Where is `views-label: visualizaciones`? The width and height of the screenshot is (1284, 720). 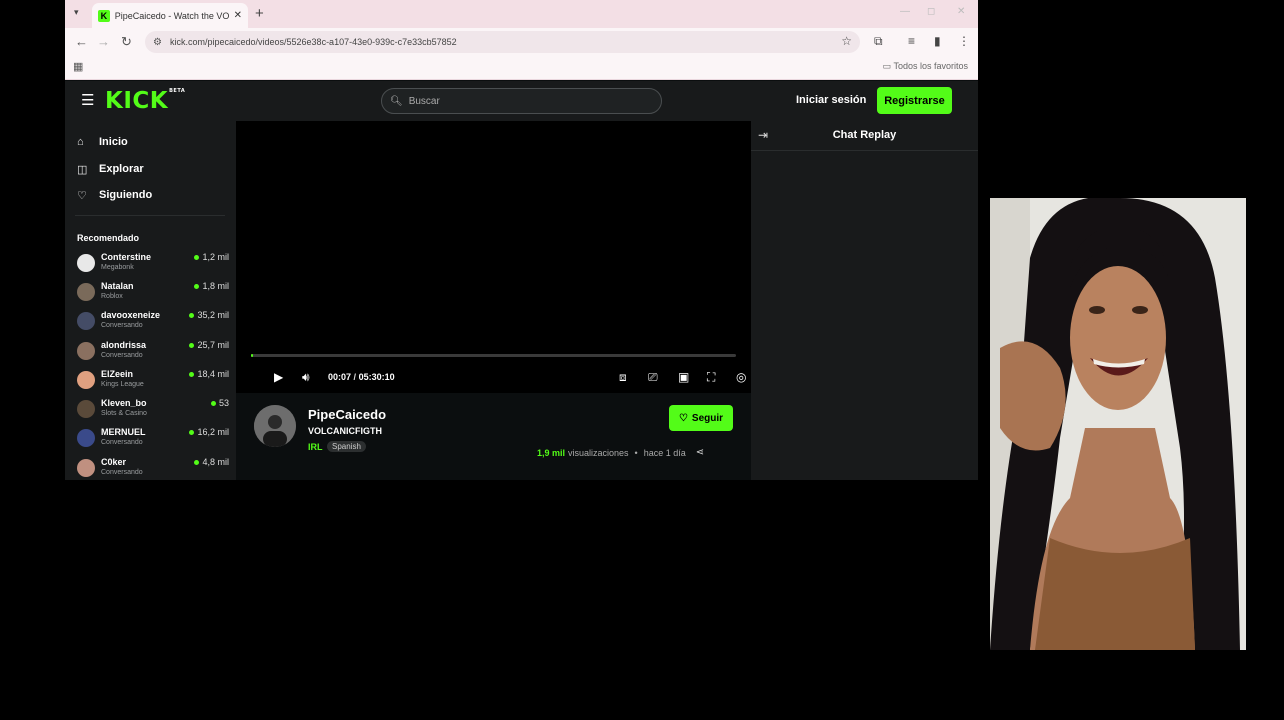
views-label: visualizaciones is located at coordinates (598, 452).